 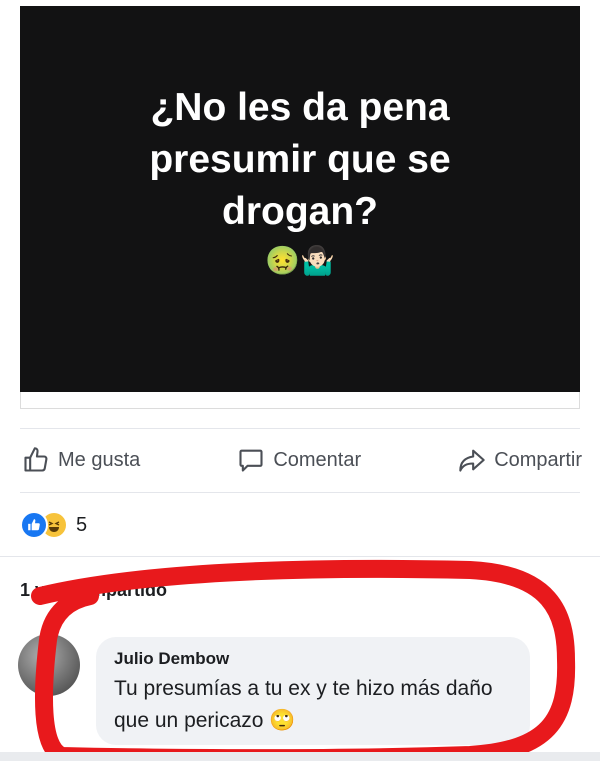 What do you see at coordinates (99, 459) in the screenshot?
I see `like-button-label: Me gusta` at bounding box center [99, 459].